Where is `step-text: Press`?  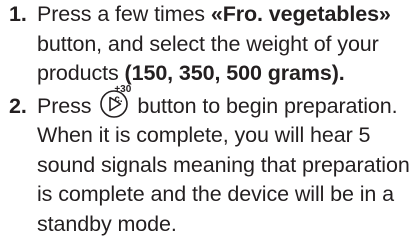
step-text: Press is located at coordinates (67, 105).